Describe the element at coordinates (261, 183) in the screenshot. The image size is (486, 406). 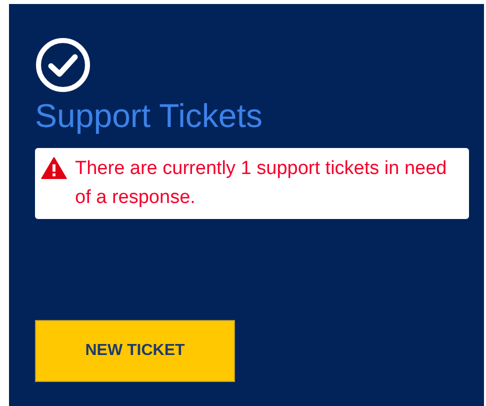
I see `alert-message: There are currently 1 support tickets in need of a response.` at that location.